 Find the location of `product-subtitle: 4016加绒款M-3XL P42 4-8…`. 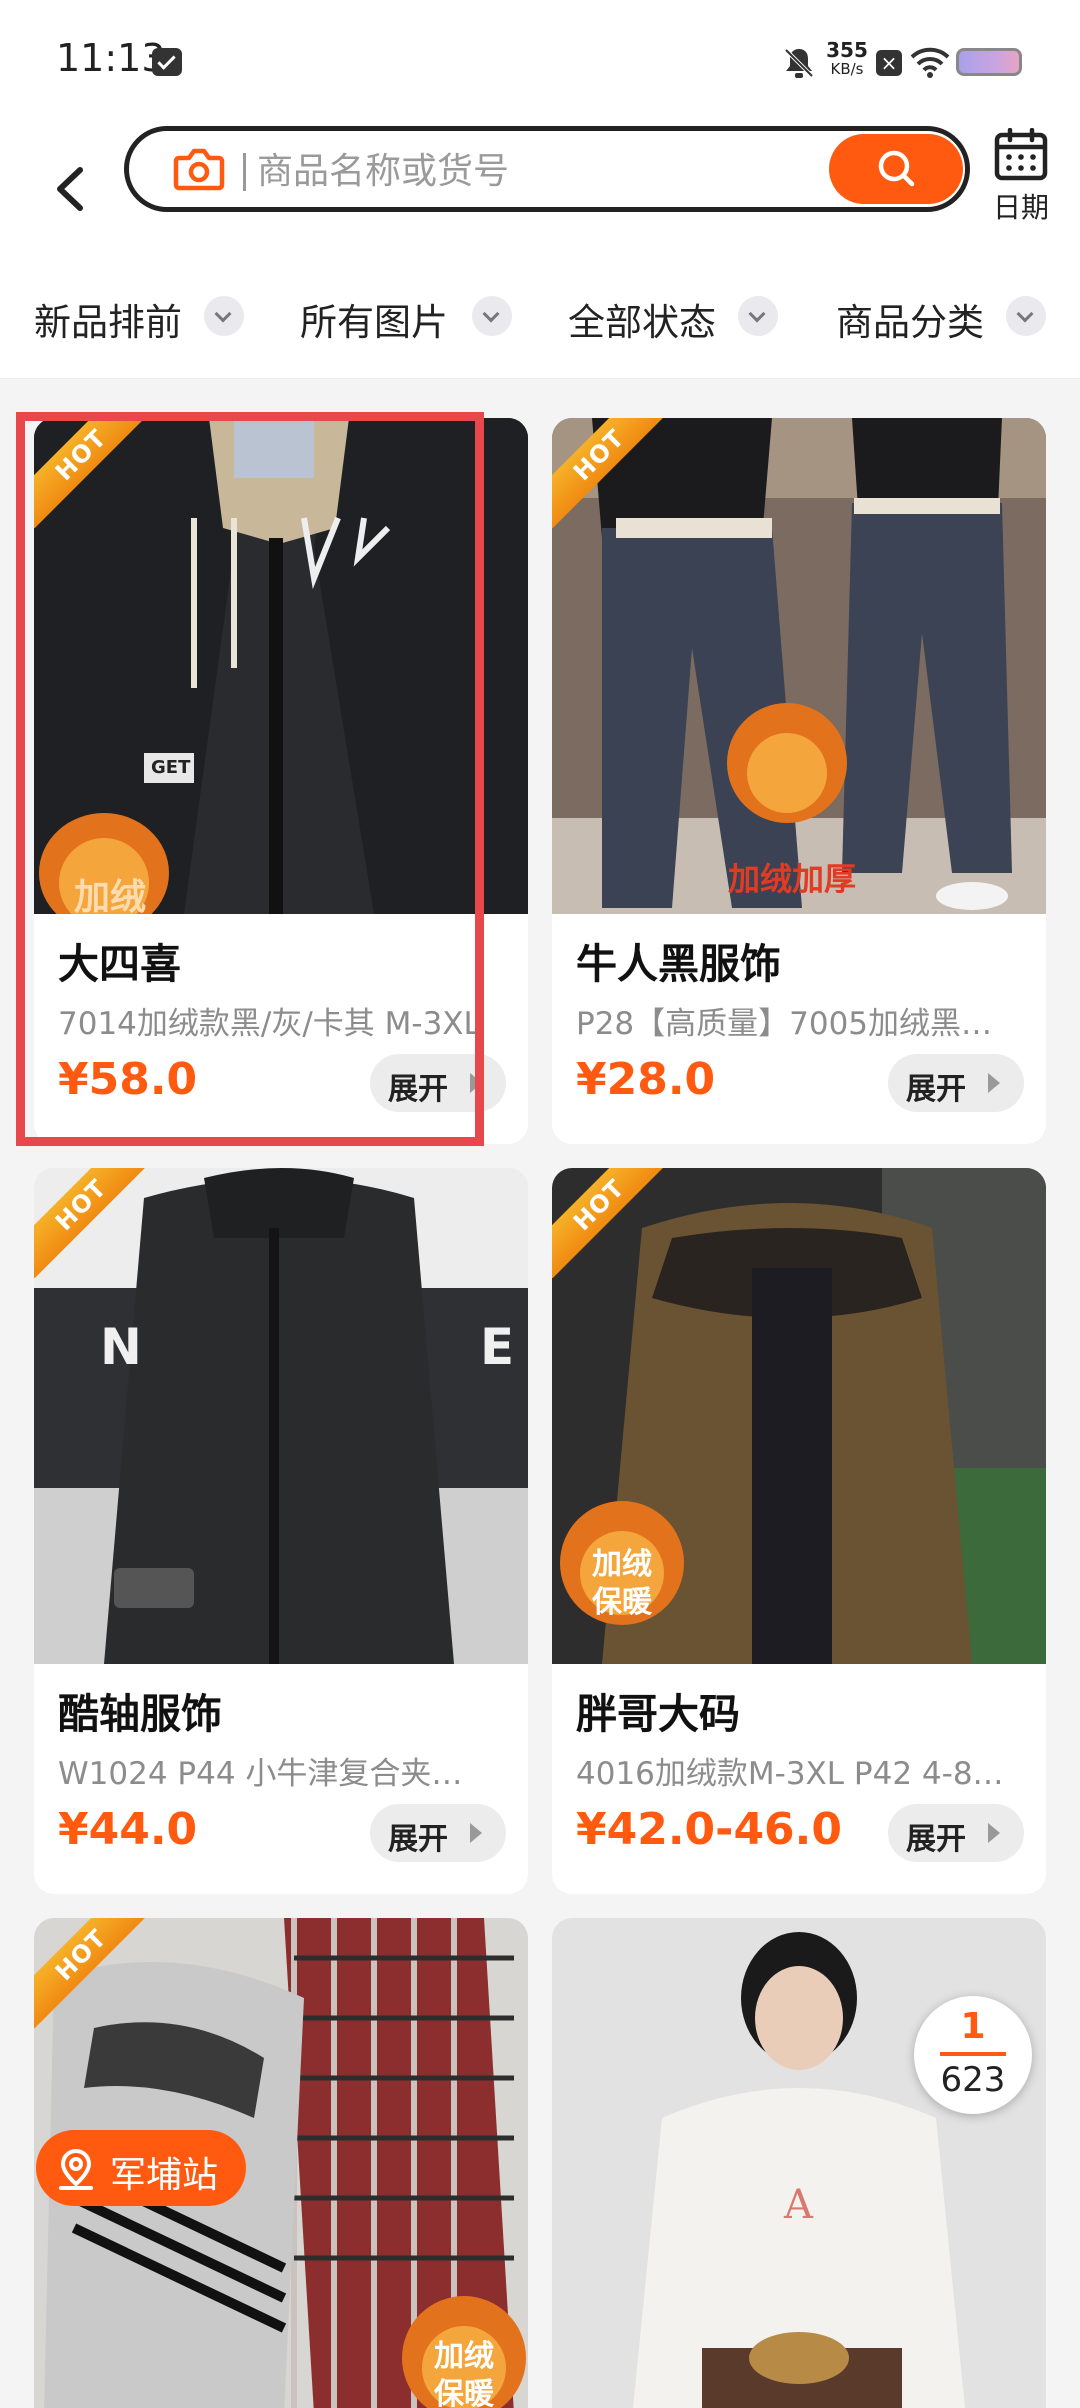

product-subtitle: 4016加绒款M-3XL P42 4-8… is located at coordinates (790, 1774).